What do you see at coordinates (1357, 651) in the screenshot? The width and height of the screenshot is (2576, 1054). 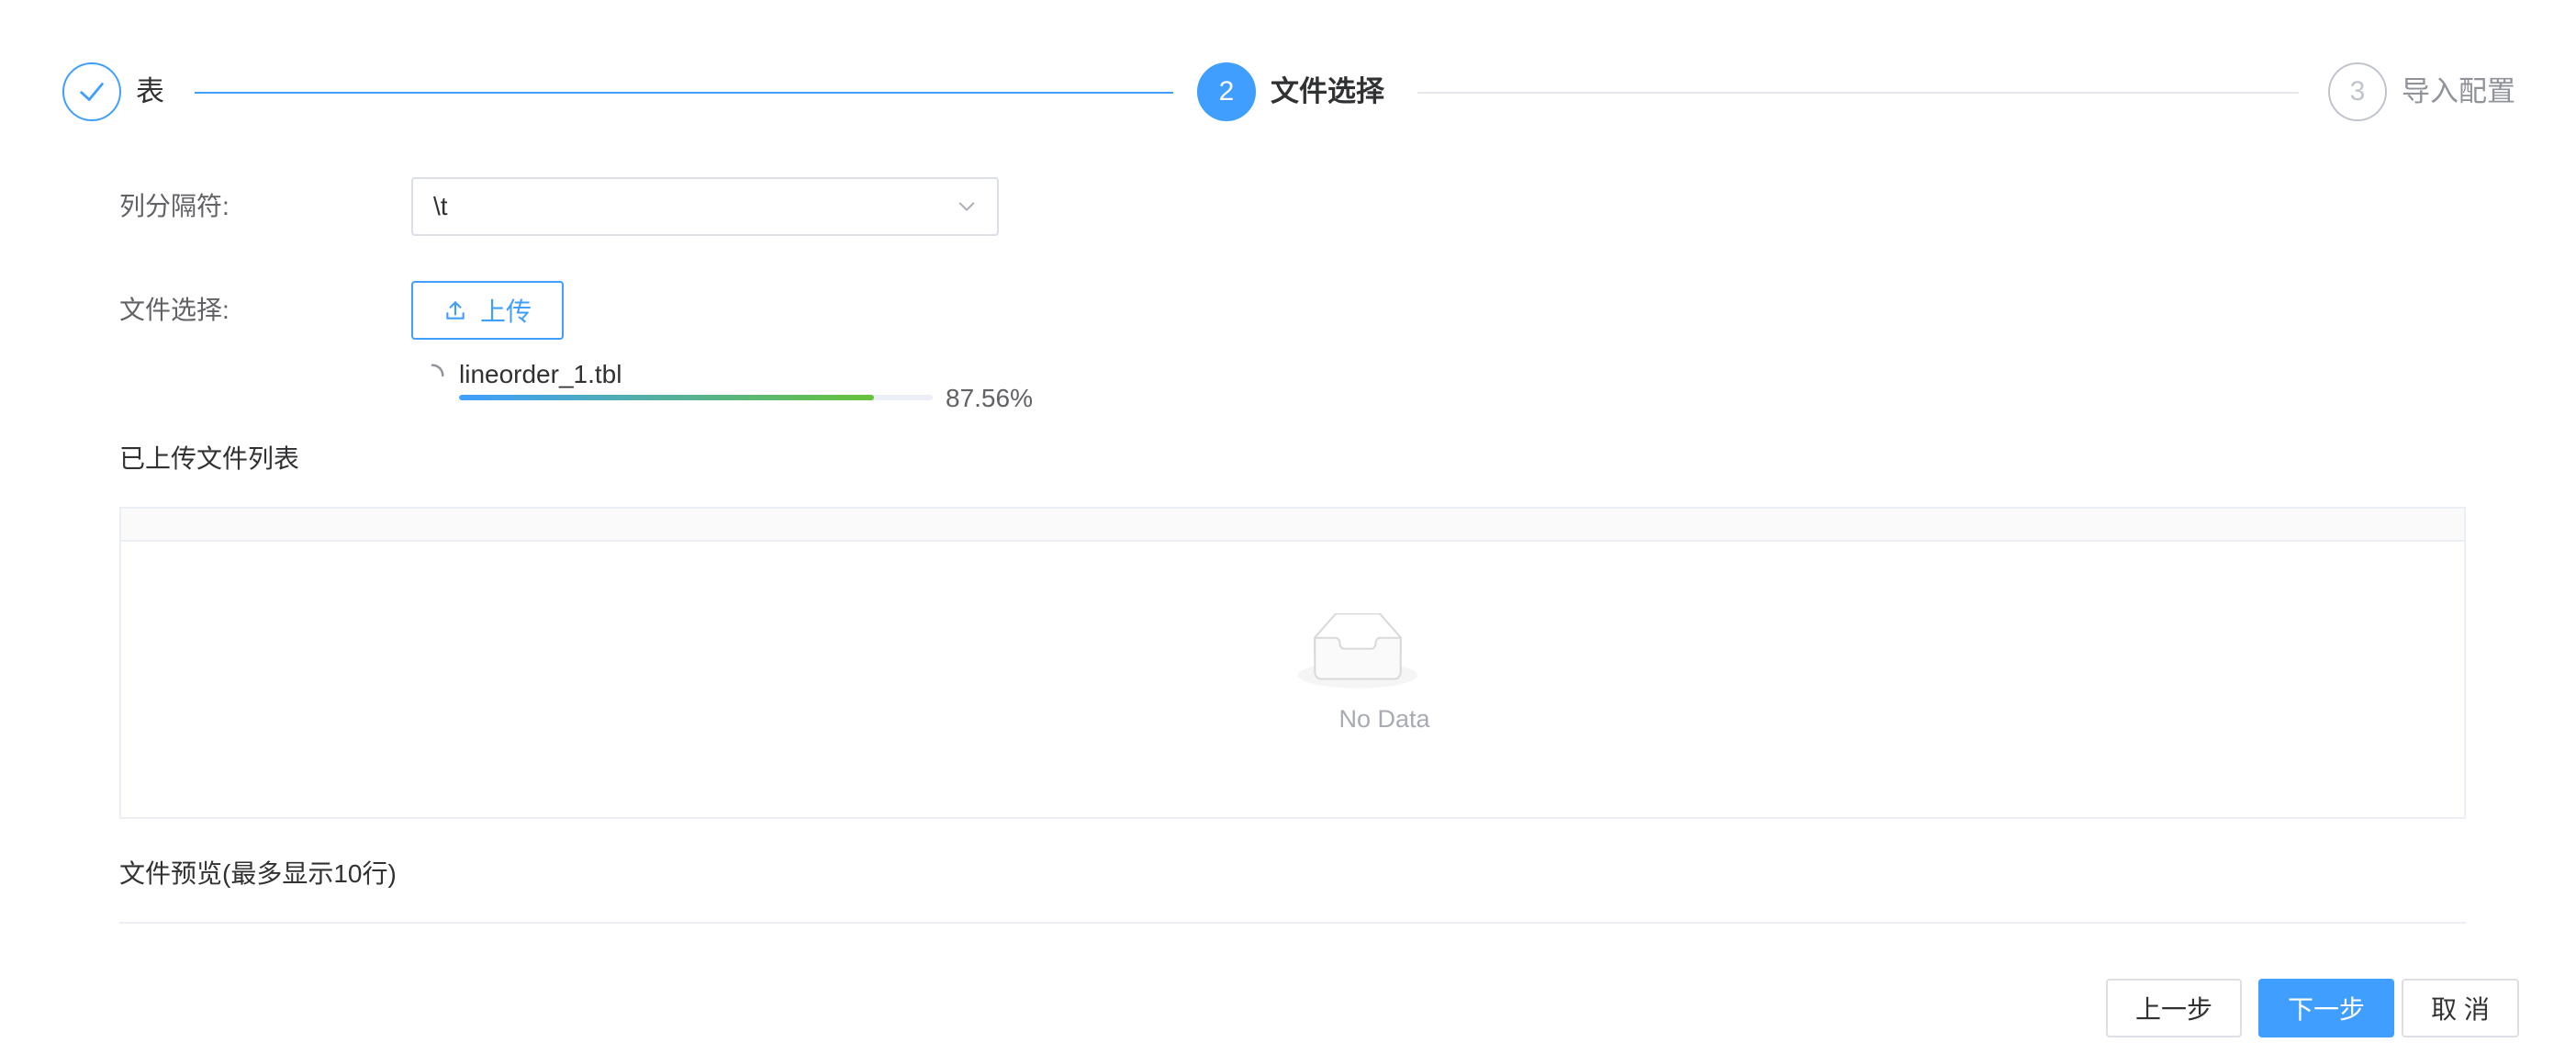 I see `empty-box-icon` at bounding box center [1357, 651].